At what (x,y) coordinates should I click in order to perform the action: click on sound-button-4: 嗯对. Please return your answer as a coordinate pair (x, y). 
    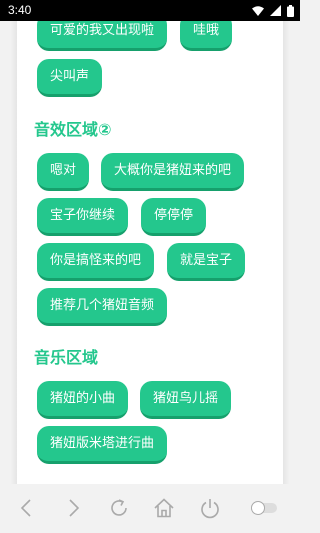
    Looking at the image, I should click on (63, 172).